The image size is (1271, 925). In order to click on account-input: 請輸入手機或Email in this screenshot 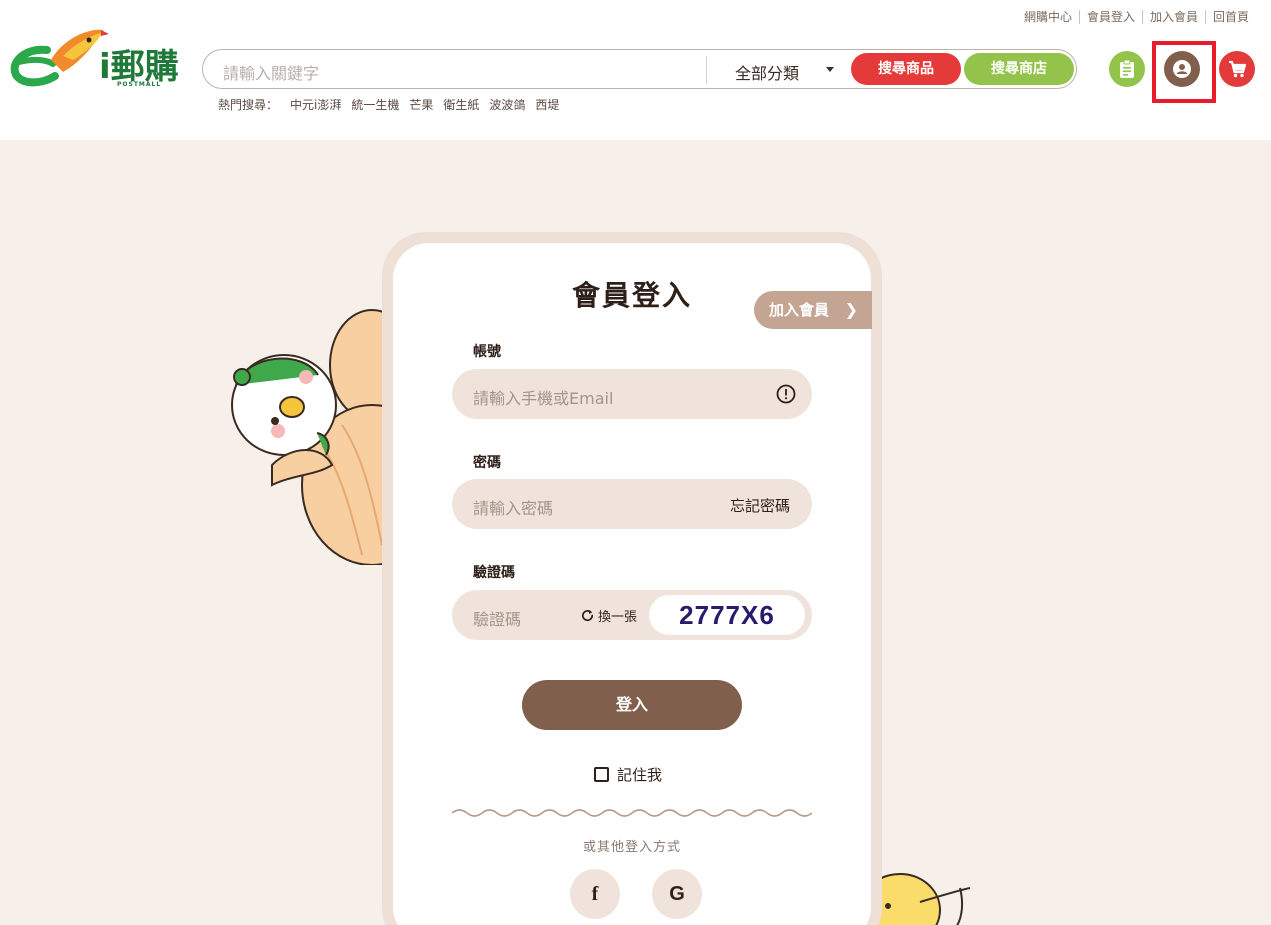, I will do `click(543, 397)`.